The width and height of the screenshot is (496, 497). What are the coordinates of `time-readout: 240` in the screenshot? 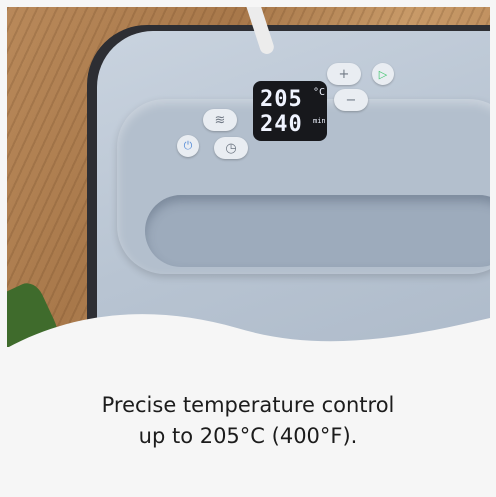 It's located at (281, 124).